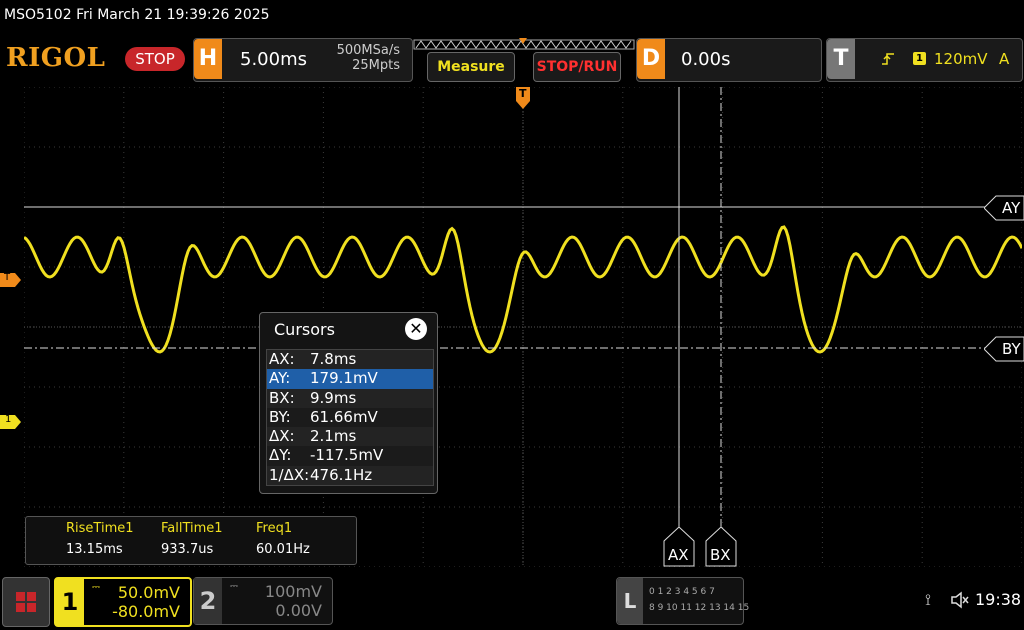 Image resolution: width=1024 pixels, height=630 pixels. What do you see at coordinates (682, 601) in the screenshot?
I see `logic-analyzer-panel: L 0 1 2 3 4 5 6 7 8 9 10 11 12 13 14 15` at bounding box center [682, 601].